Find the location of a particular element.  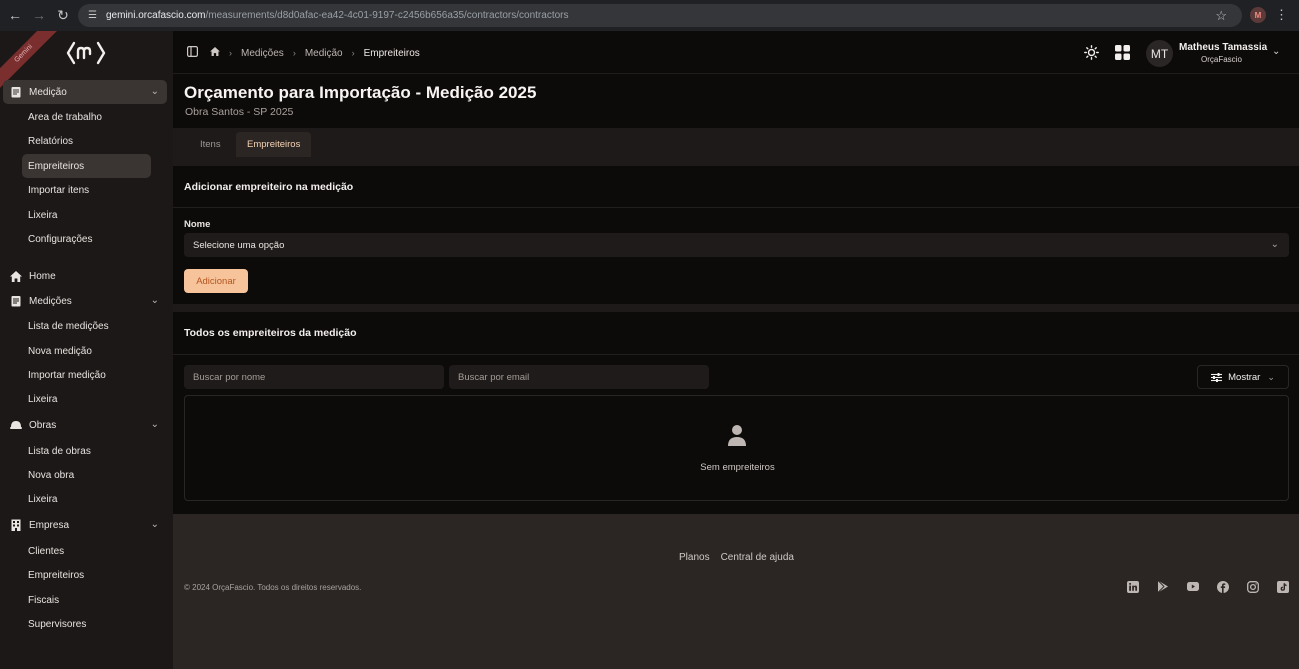

sidebar-group-label: Empresa is located at coordinates (49, 525).